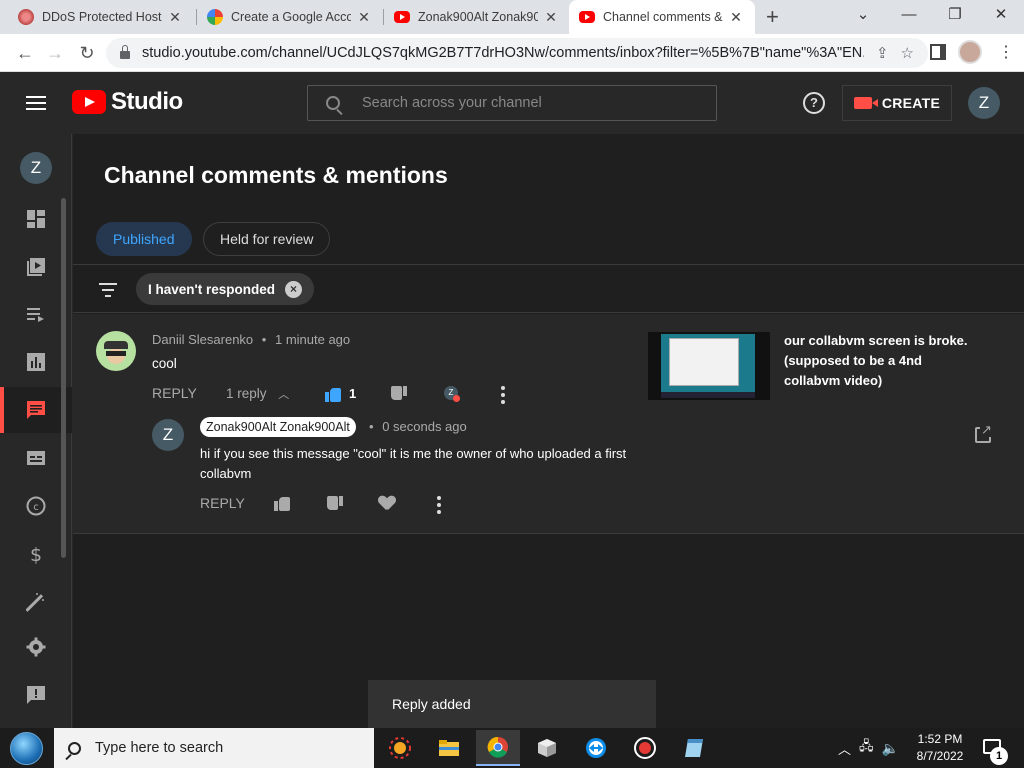 This screenshot has height=768, width=1024. What do you see at coordinates (202, 339) in the screenshot?
I see `comment-author: Daniil Slesarenko` at bounding box center [202, 339].